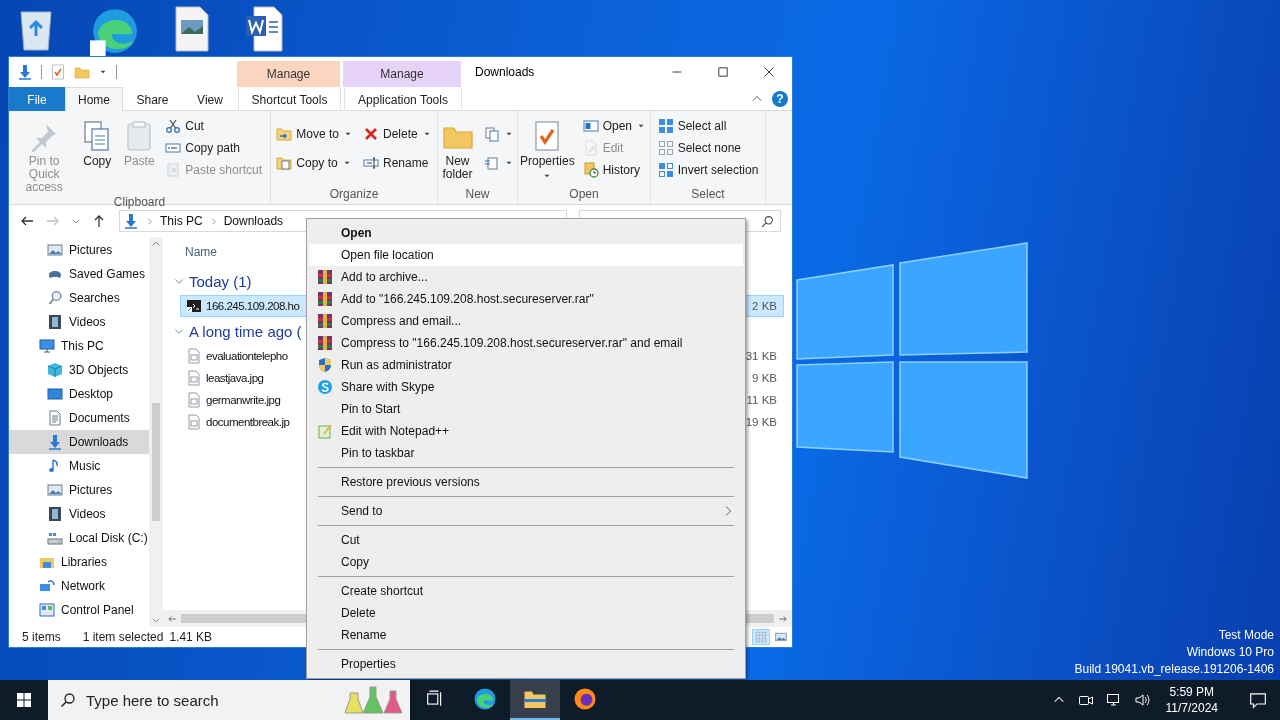 The width and height of the screenshot is (1280, 720). What do you see at coordinates (235, 378) in the screenshot?
I see `file-name: leastjava.jpg` at bounding box center [235, 378].